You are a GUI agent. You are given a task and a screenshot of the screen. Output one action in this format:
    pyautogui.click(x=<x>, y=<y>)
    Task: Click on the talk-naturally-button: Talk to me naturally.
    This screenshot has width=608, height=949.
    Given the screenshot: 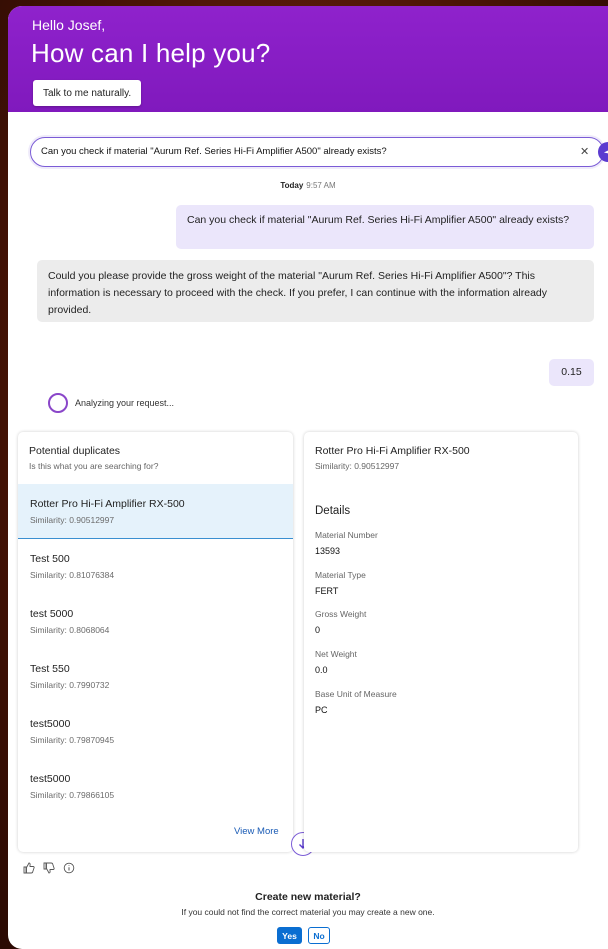 What is the action you would take?
    pyautogui.click(x=87, y=93)
    